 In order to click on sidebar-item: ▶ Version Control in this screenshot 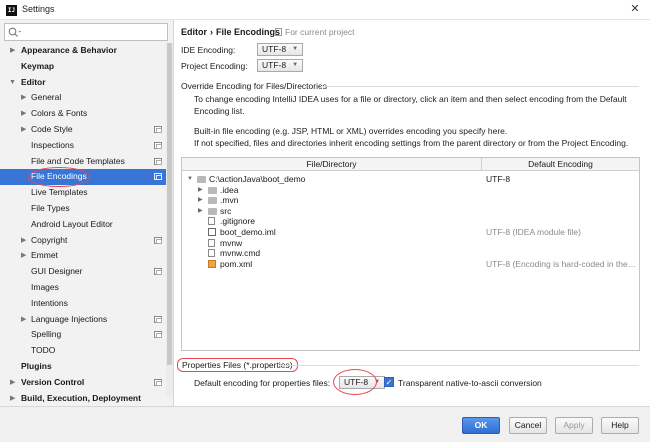, I will do `click(83, 383)`.